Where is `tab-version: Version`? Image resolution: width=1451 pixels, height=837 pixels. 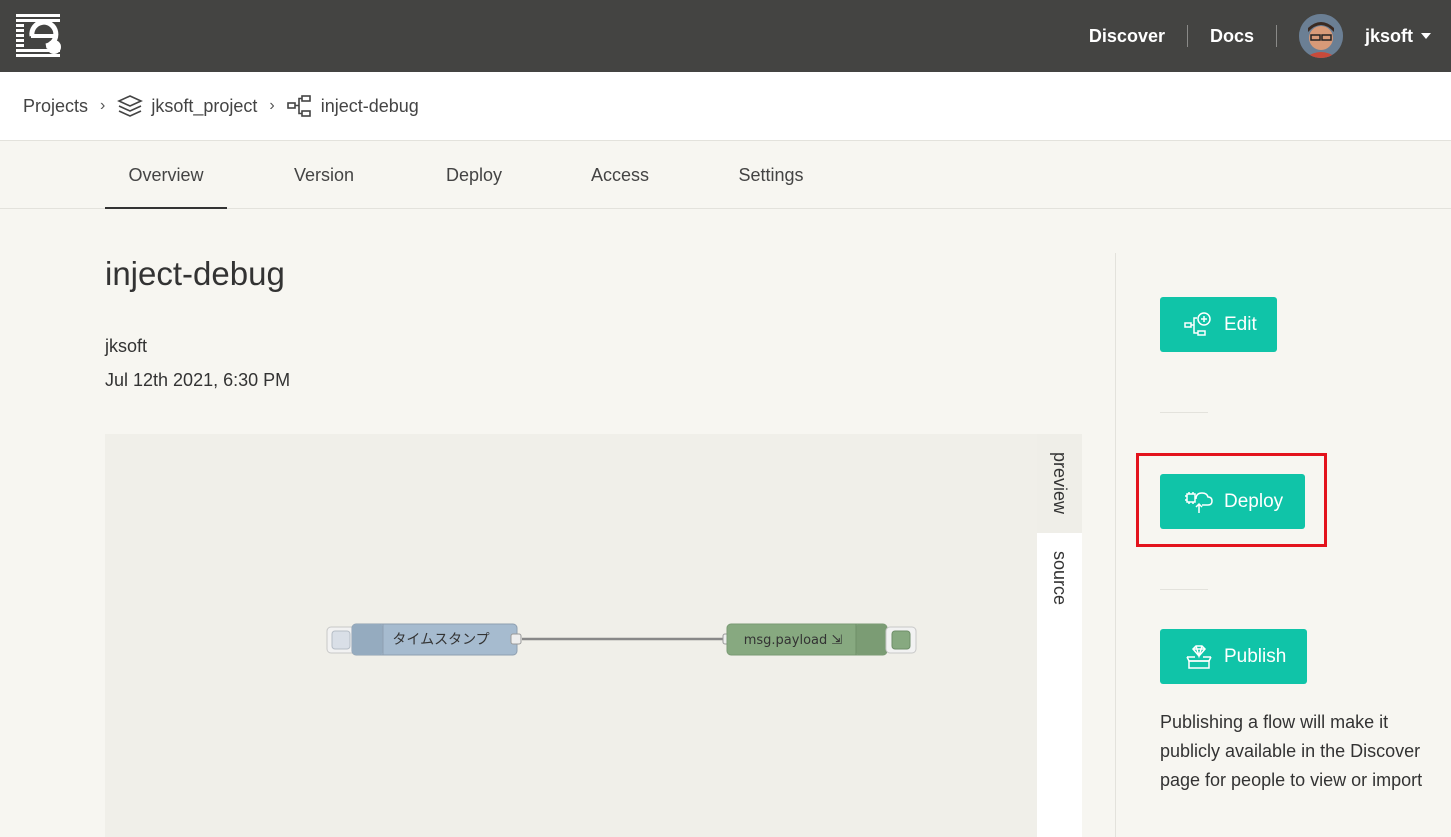
tab-version: Version is located at coordinates (324, 175).